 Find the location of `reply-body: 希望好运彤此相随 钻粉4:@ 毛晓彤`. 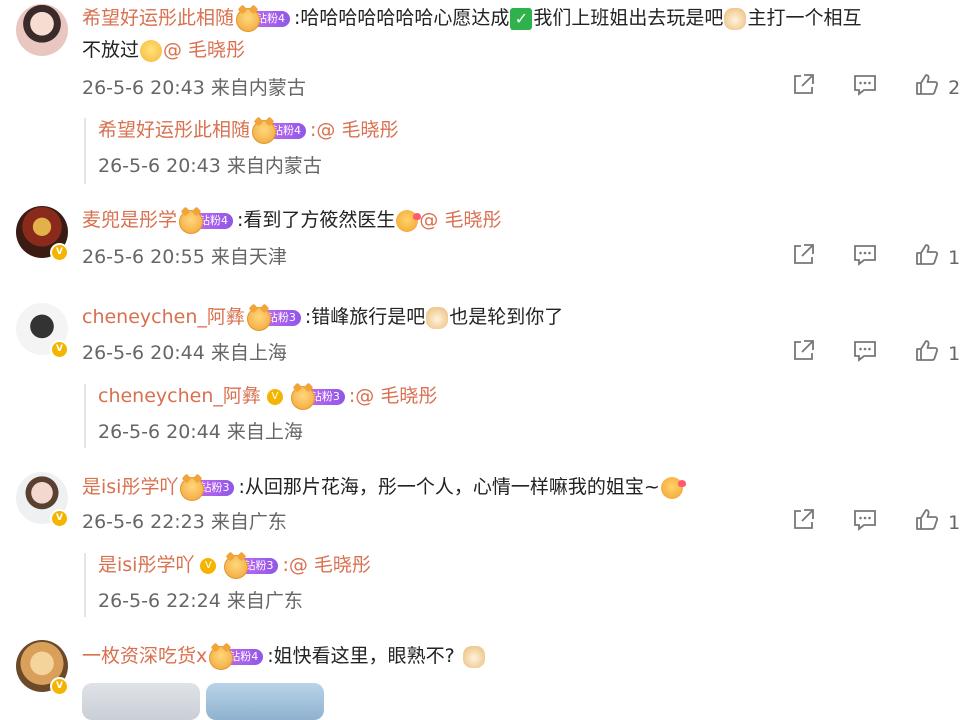

reply-body: 希望好运彤此相随 钻粉4:@ 毛晓彤 is located at coordinates (248, 130).